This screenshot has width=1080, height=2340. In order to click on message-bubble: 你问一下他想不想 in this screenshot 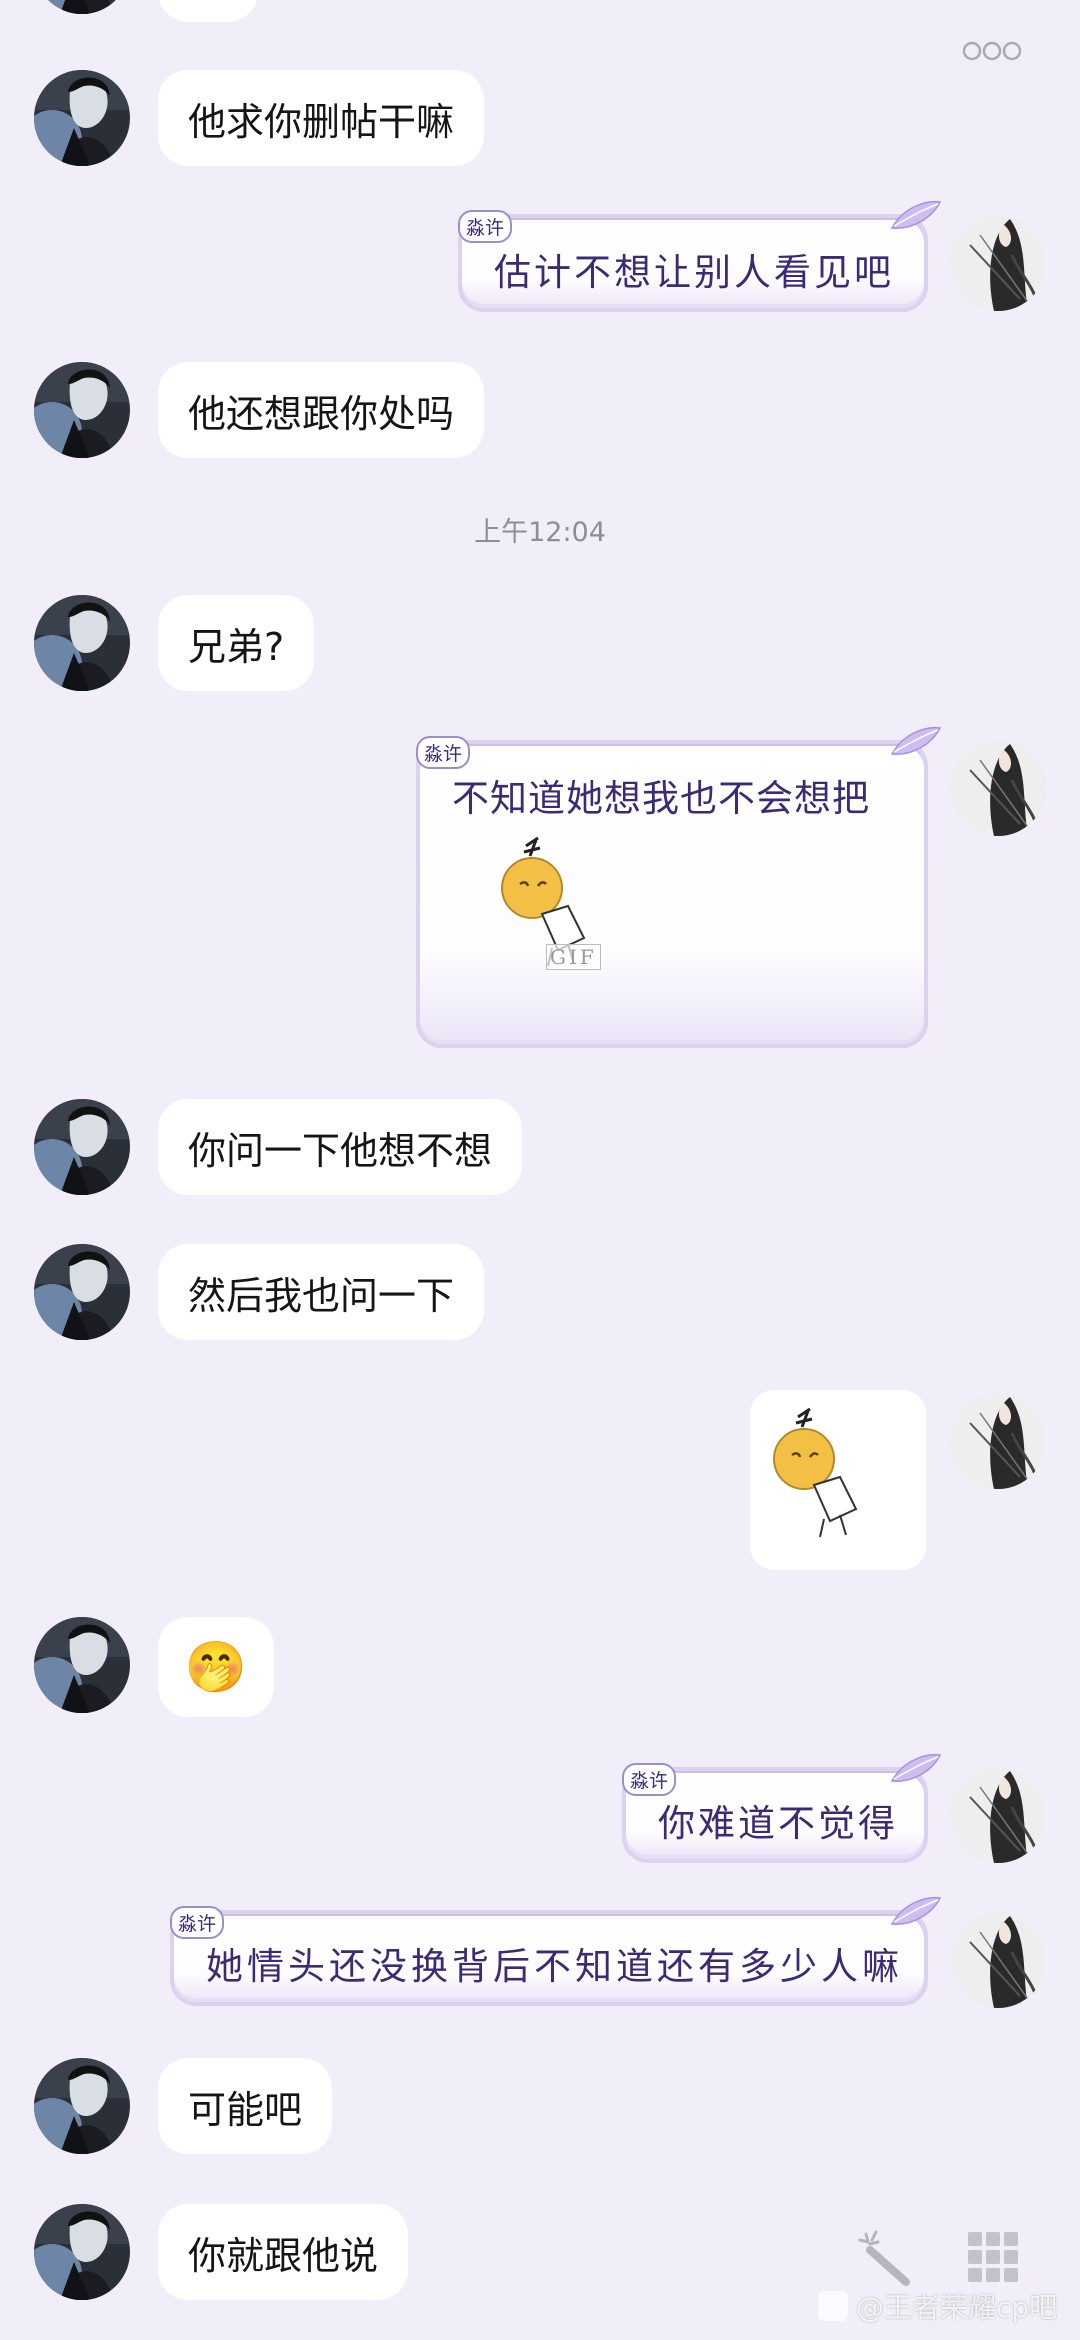, I will do `click(340, 1147)`.